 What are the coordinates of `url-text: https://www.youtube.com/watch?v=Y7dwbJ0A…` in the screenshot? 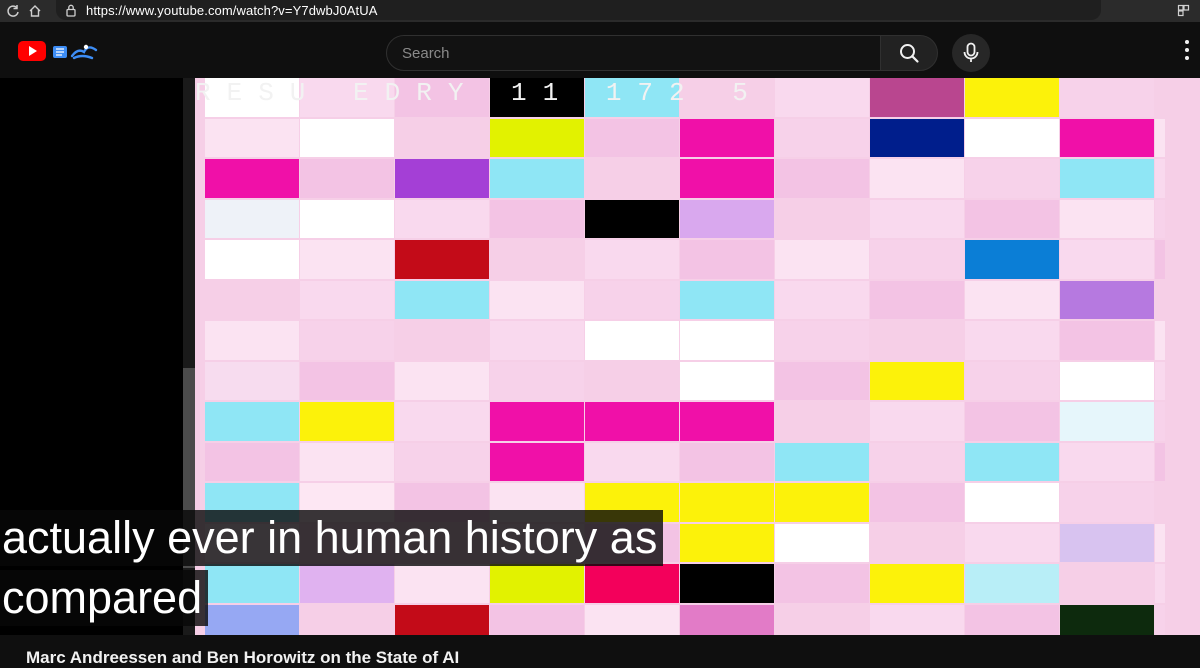 It's located at (232, 10).